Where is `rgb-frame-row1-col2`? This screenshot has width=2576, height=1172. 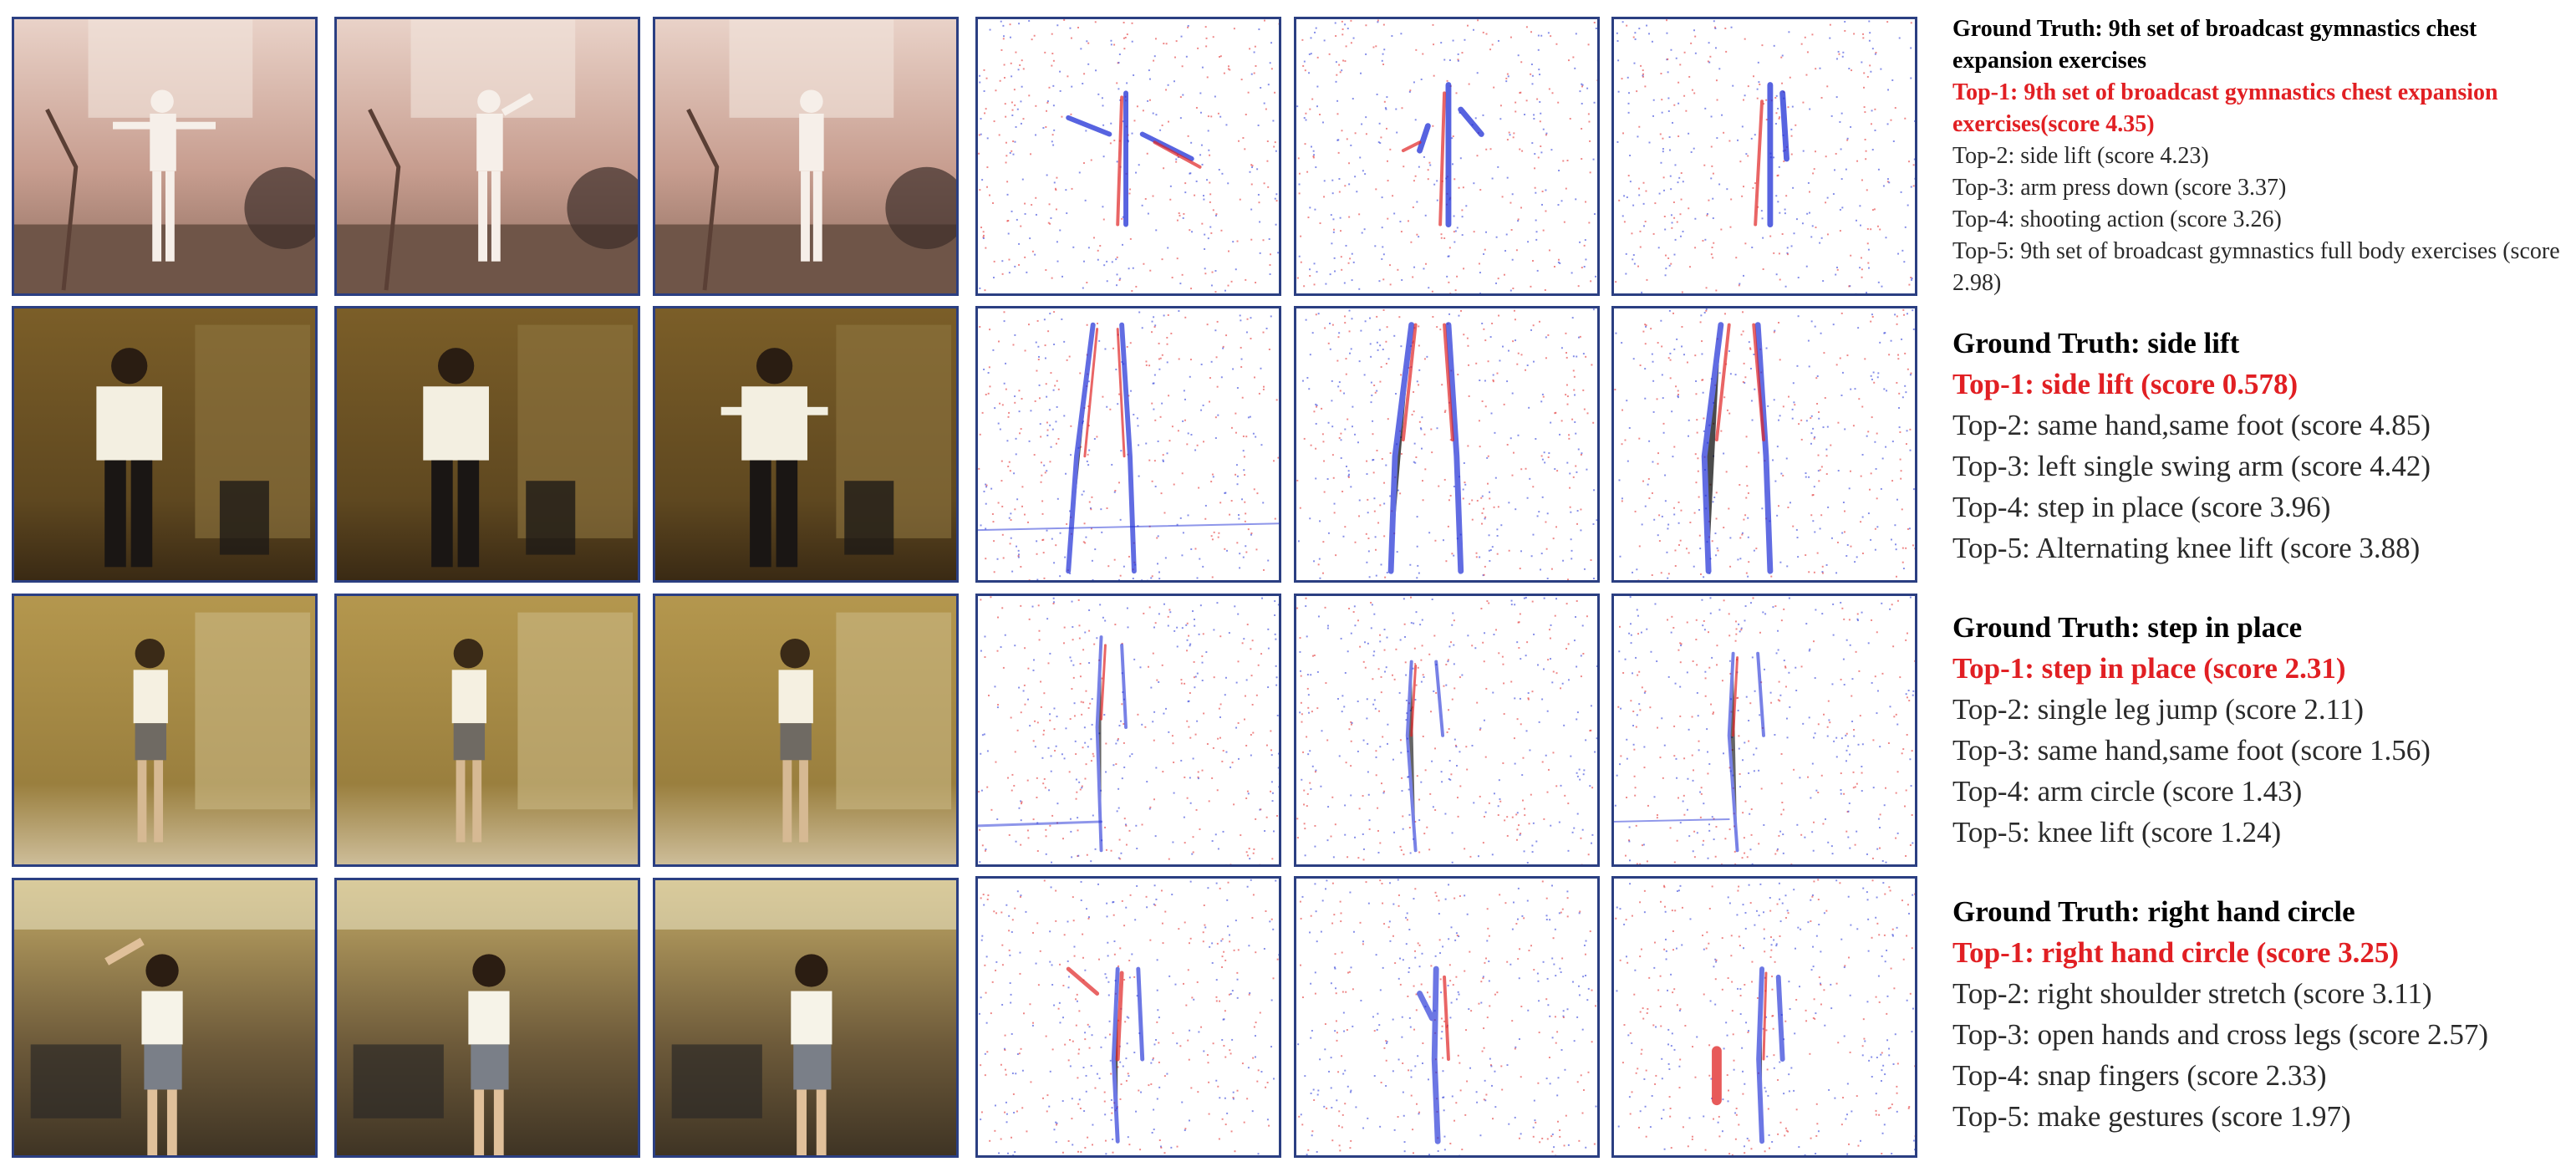 rgb-frame-row1-col2 is located at coordinates (487, 156).